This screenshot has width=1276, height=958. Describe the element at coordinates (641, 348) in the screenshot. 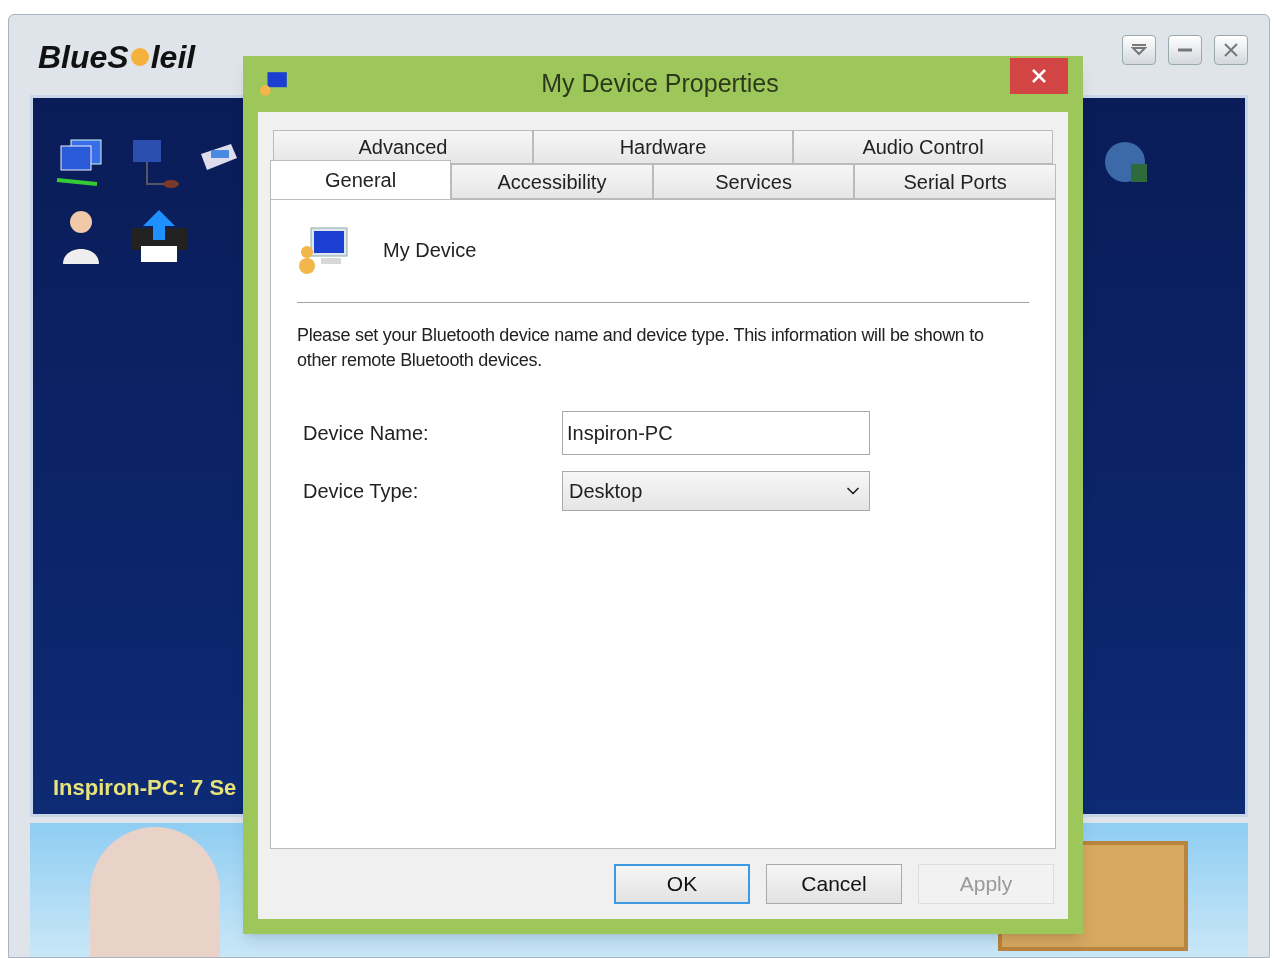

I see `description-text: Please set your Bluetooth device name and device type. This information will be shown to other remote Bluetooth devices.` at that location.